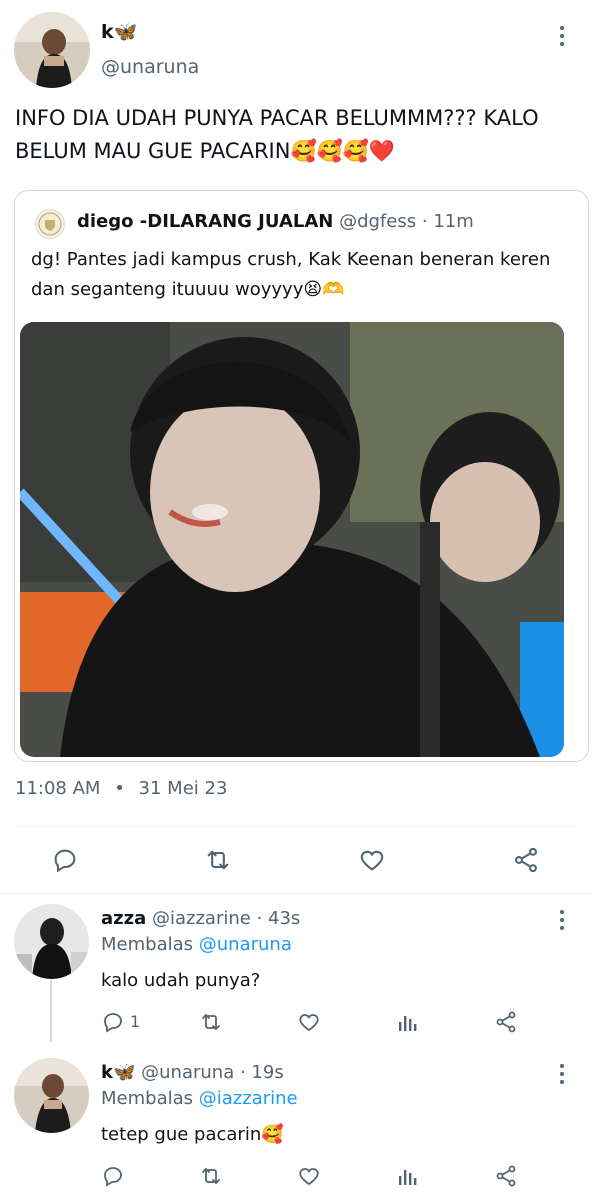  What do you see at coordinates (119, 31) in the screenshot?
I see `author-name: k🦋` at bounding box center [119, 31].